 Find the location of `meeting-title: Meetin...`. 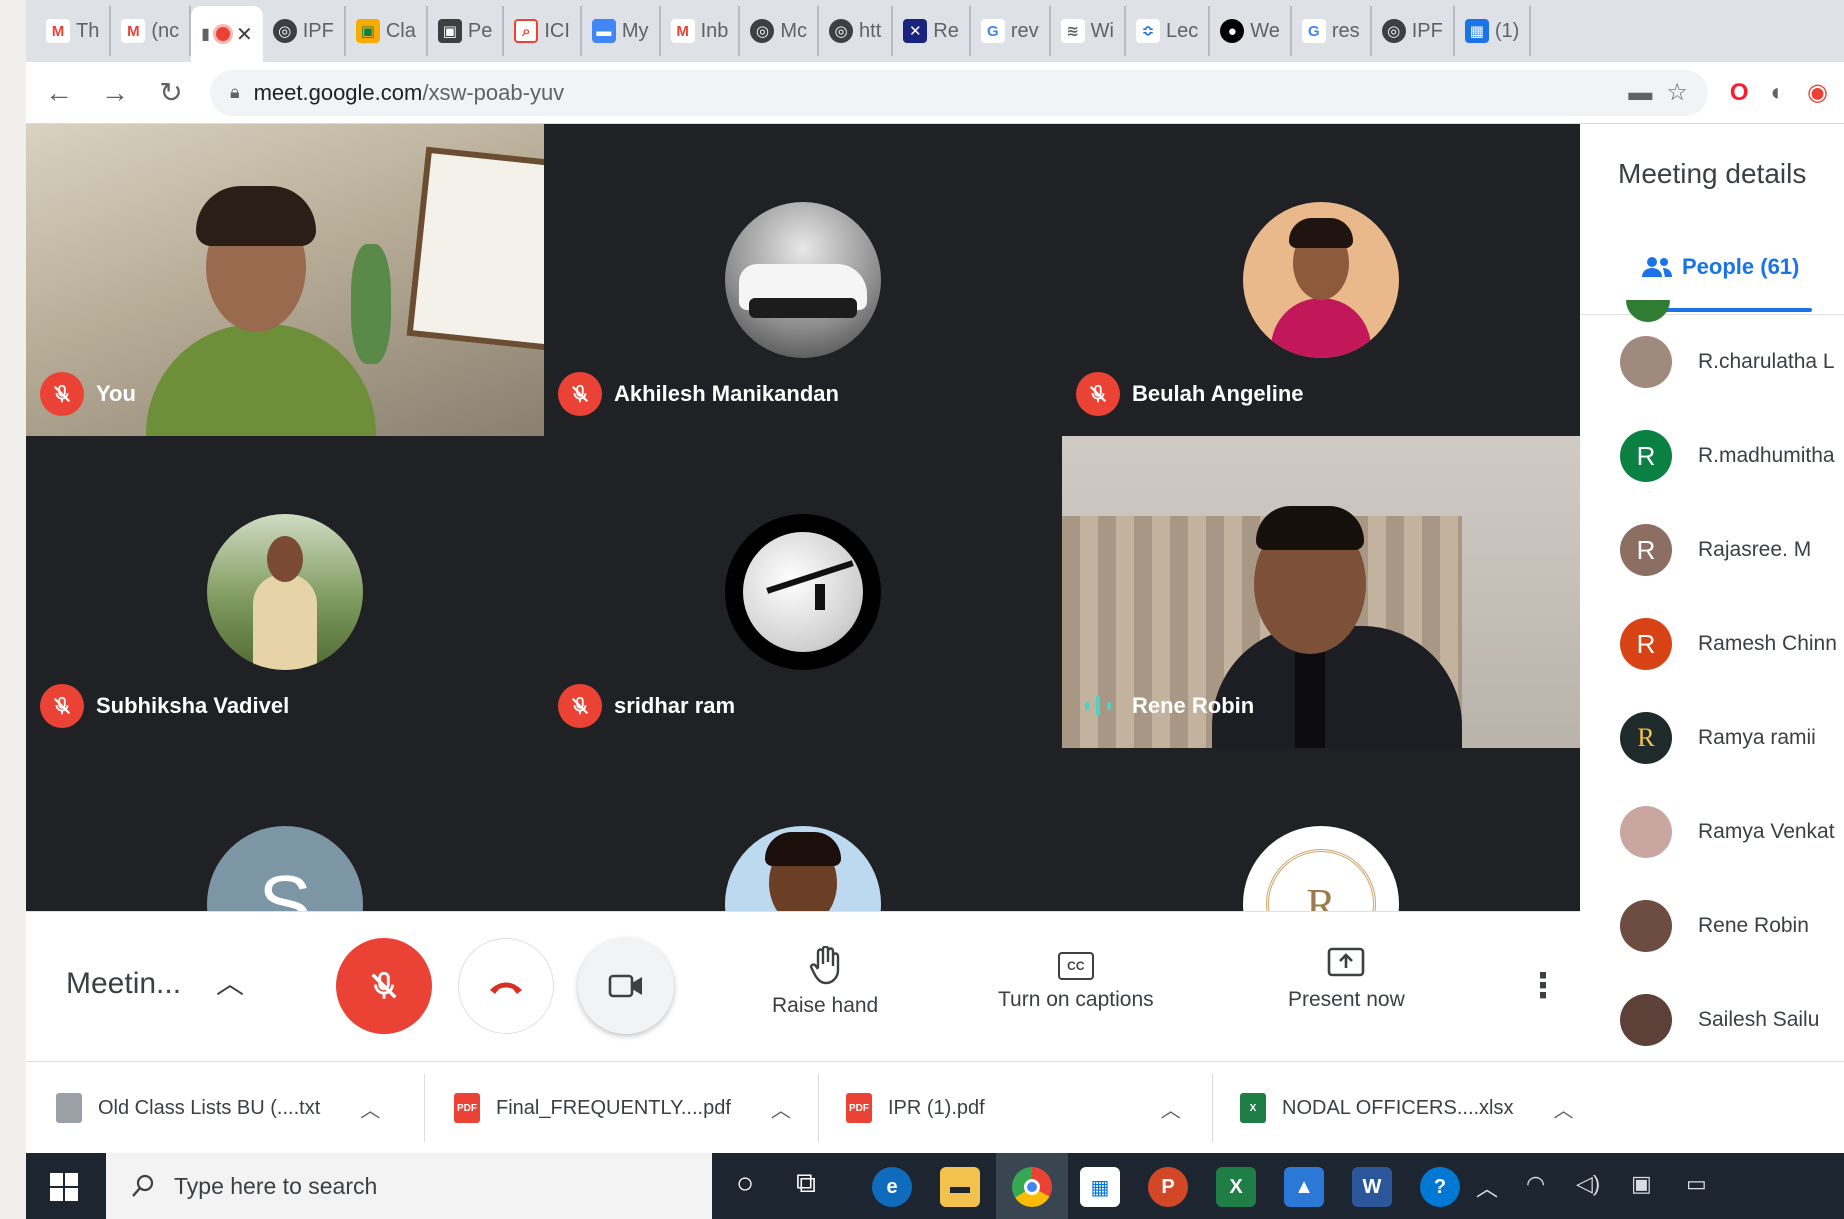

meeting-title: Meetin... is located at coordinates (123, 984).